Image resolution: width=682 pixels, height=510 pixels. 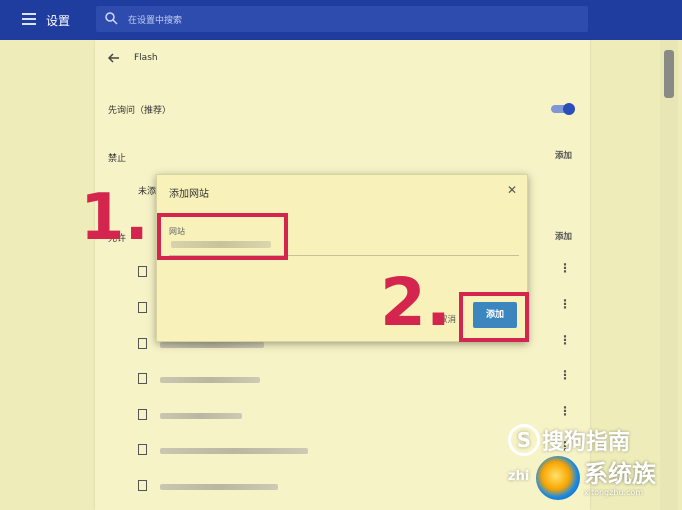 I want to click on step1-highlight-box, so click(x=222, y=236).